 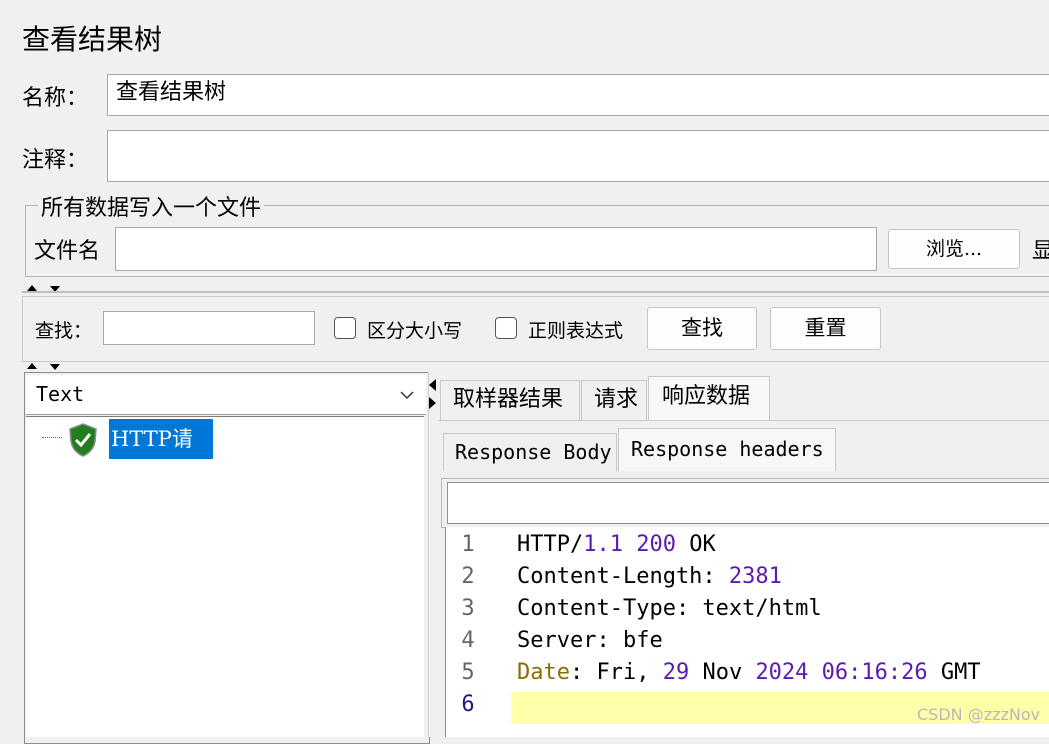 What do you see at coordinates (578, 95) in the screenshot?
I see `name-field: 查看结果树` at bounding box center [578, 95].